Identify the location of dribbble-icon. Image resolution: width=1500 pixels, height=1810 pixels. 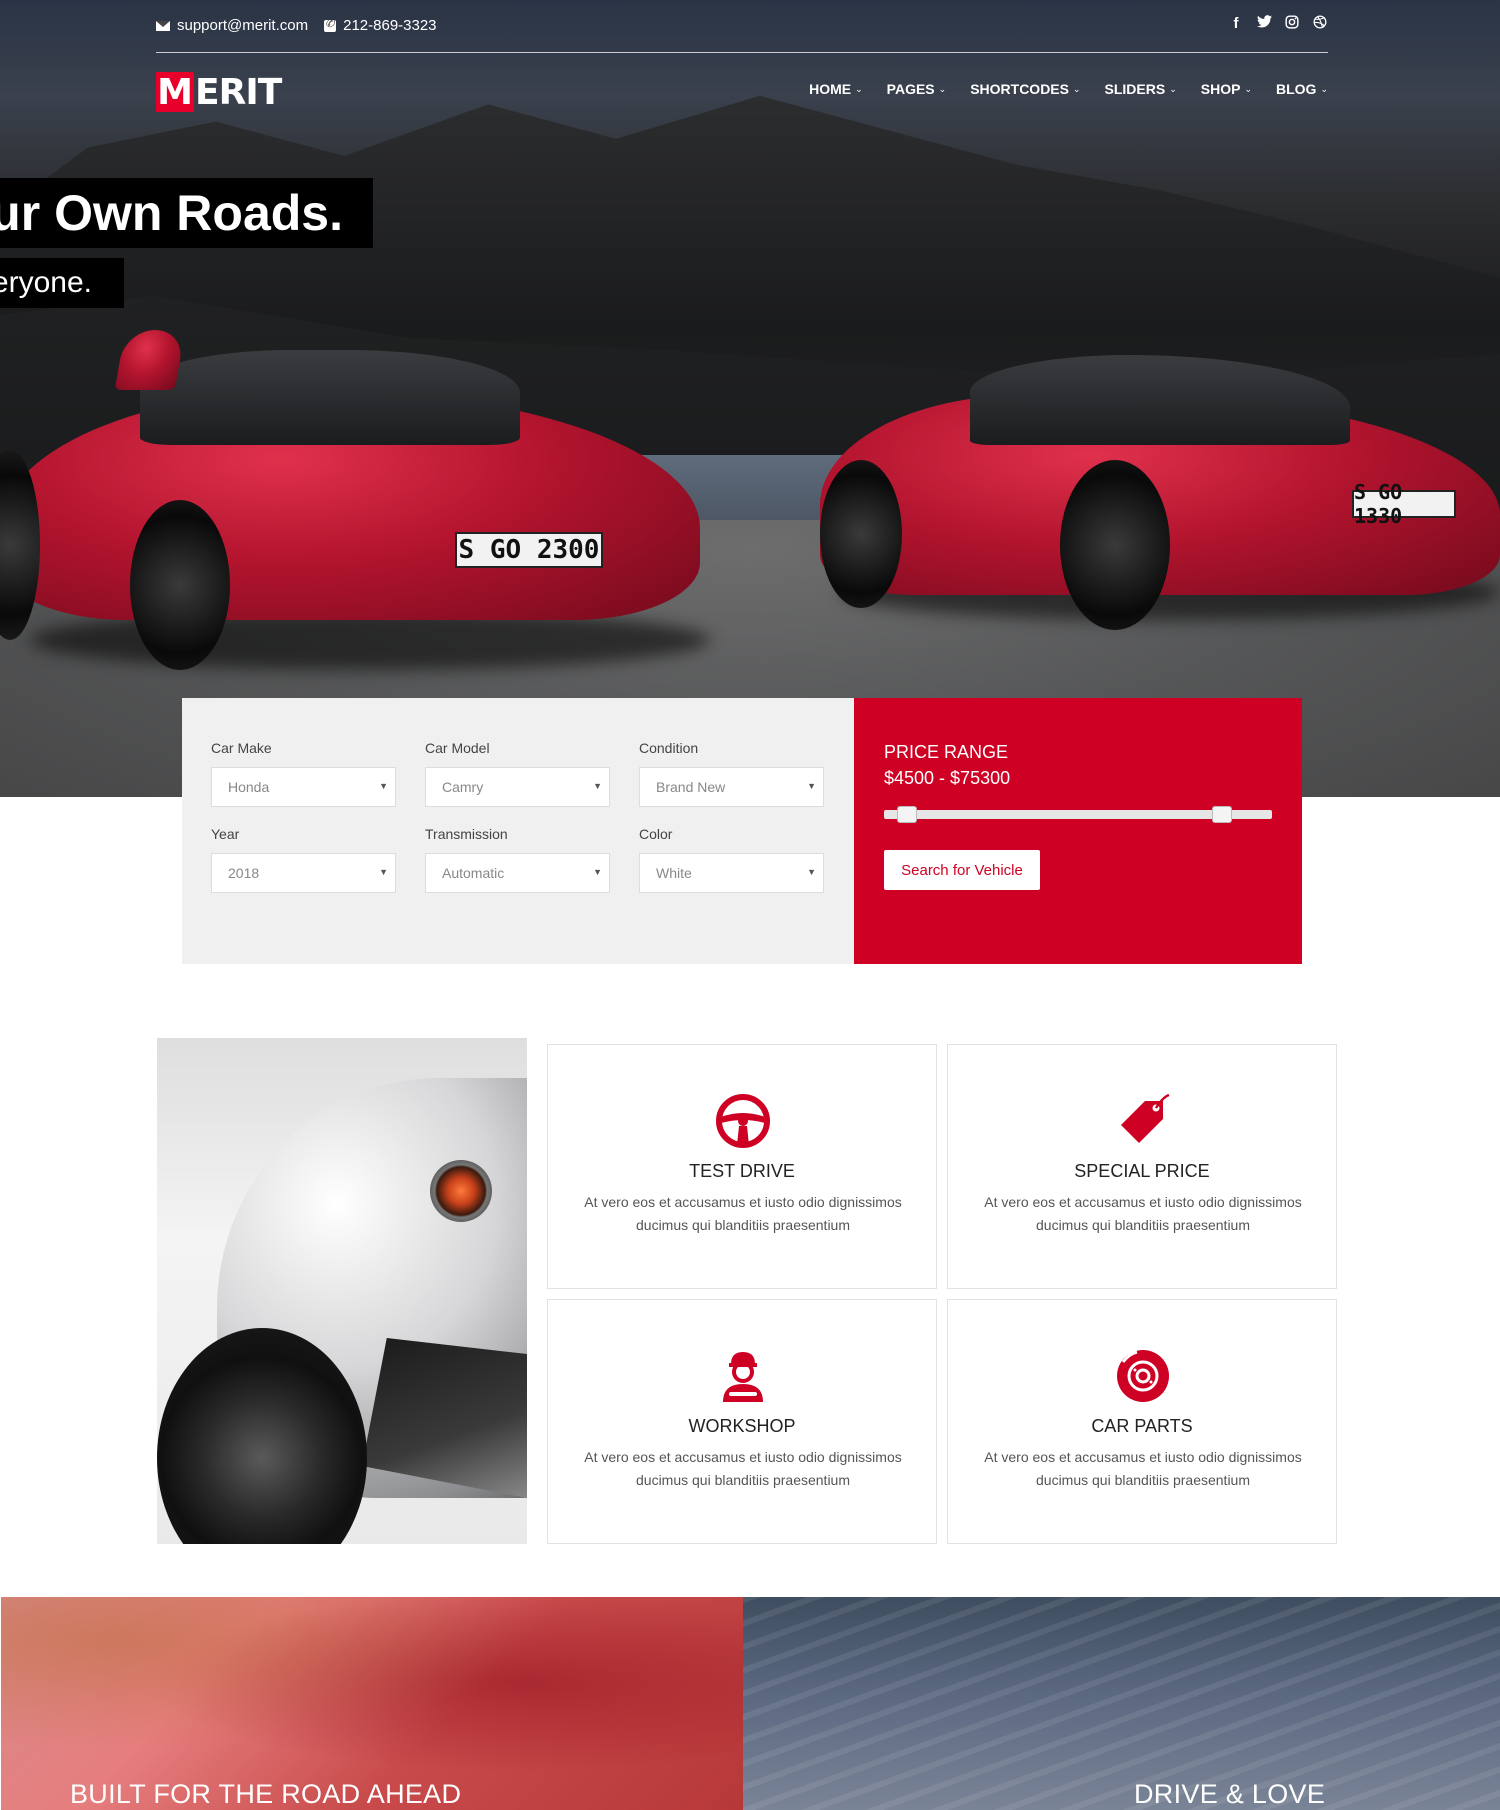
(1320, 24).